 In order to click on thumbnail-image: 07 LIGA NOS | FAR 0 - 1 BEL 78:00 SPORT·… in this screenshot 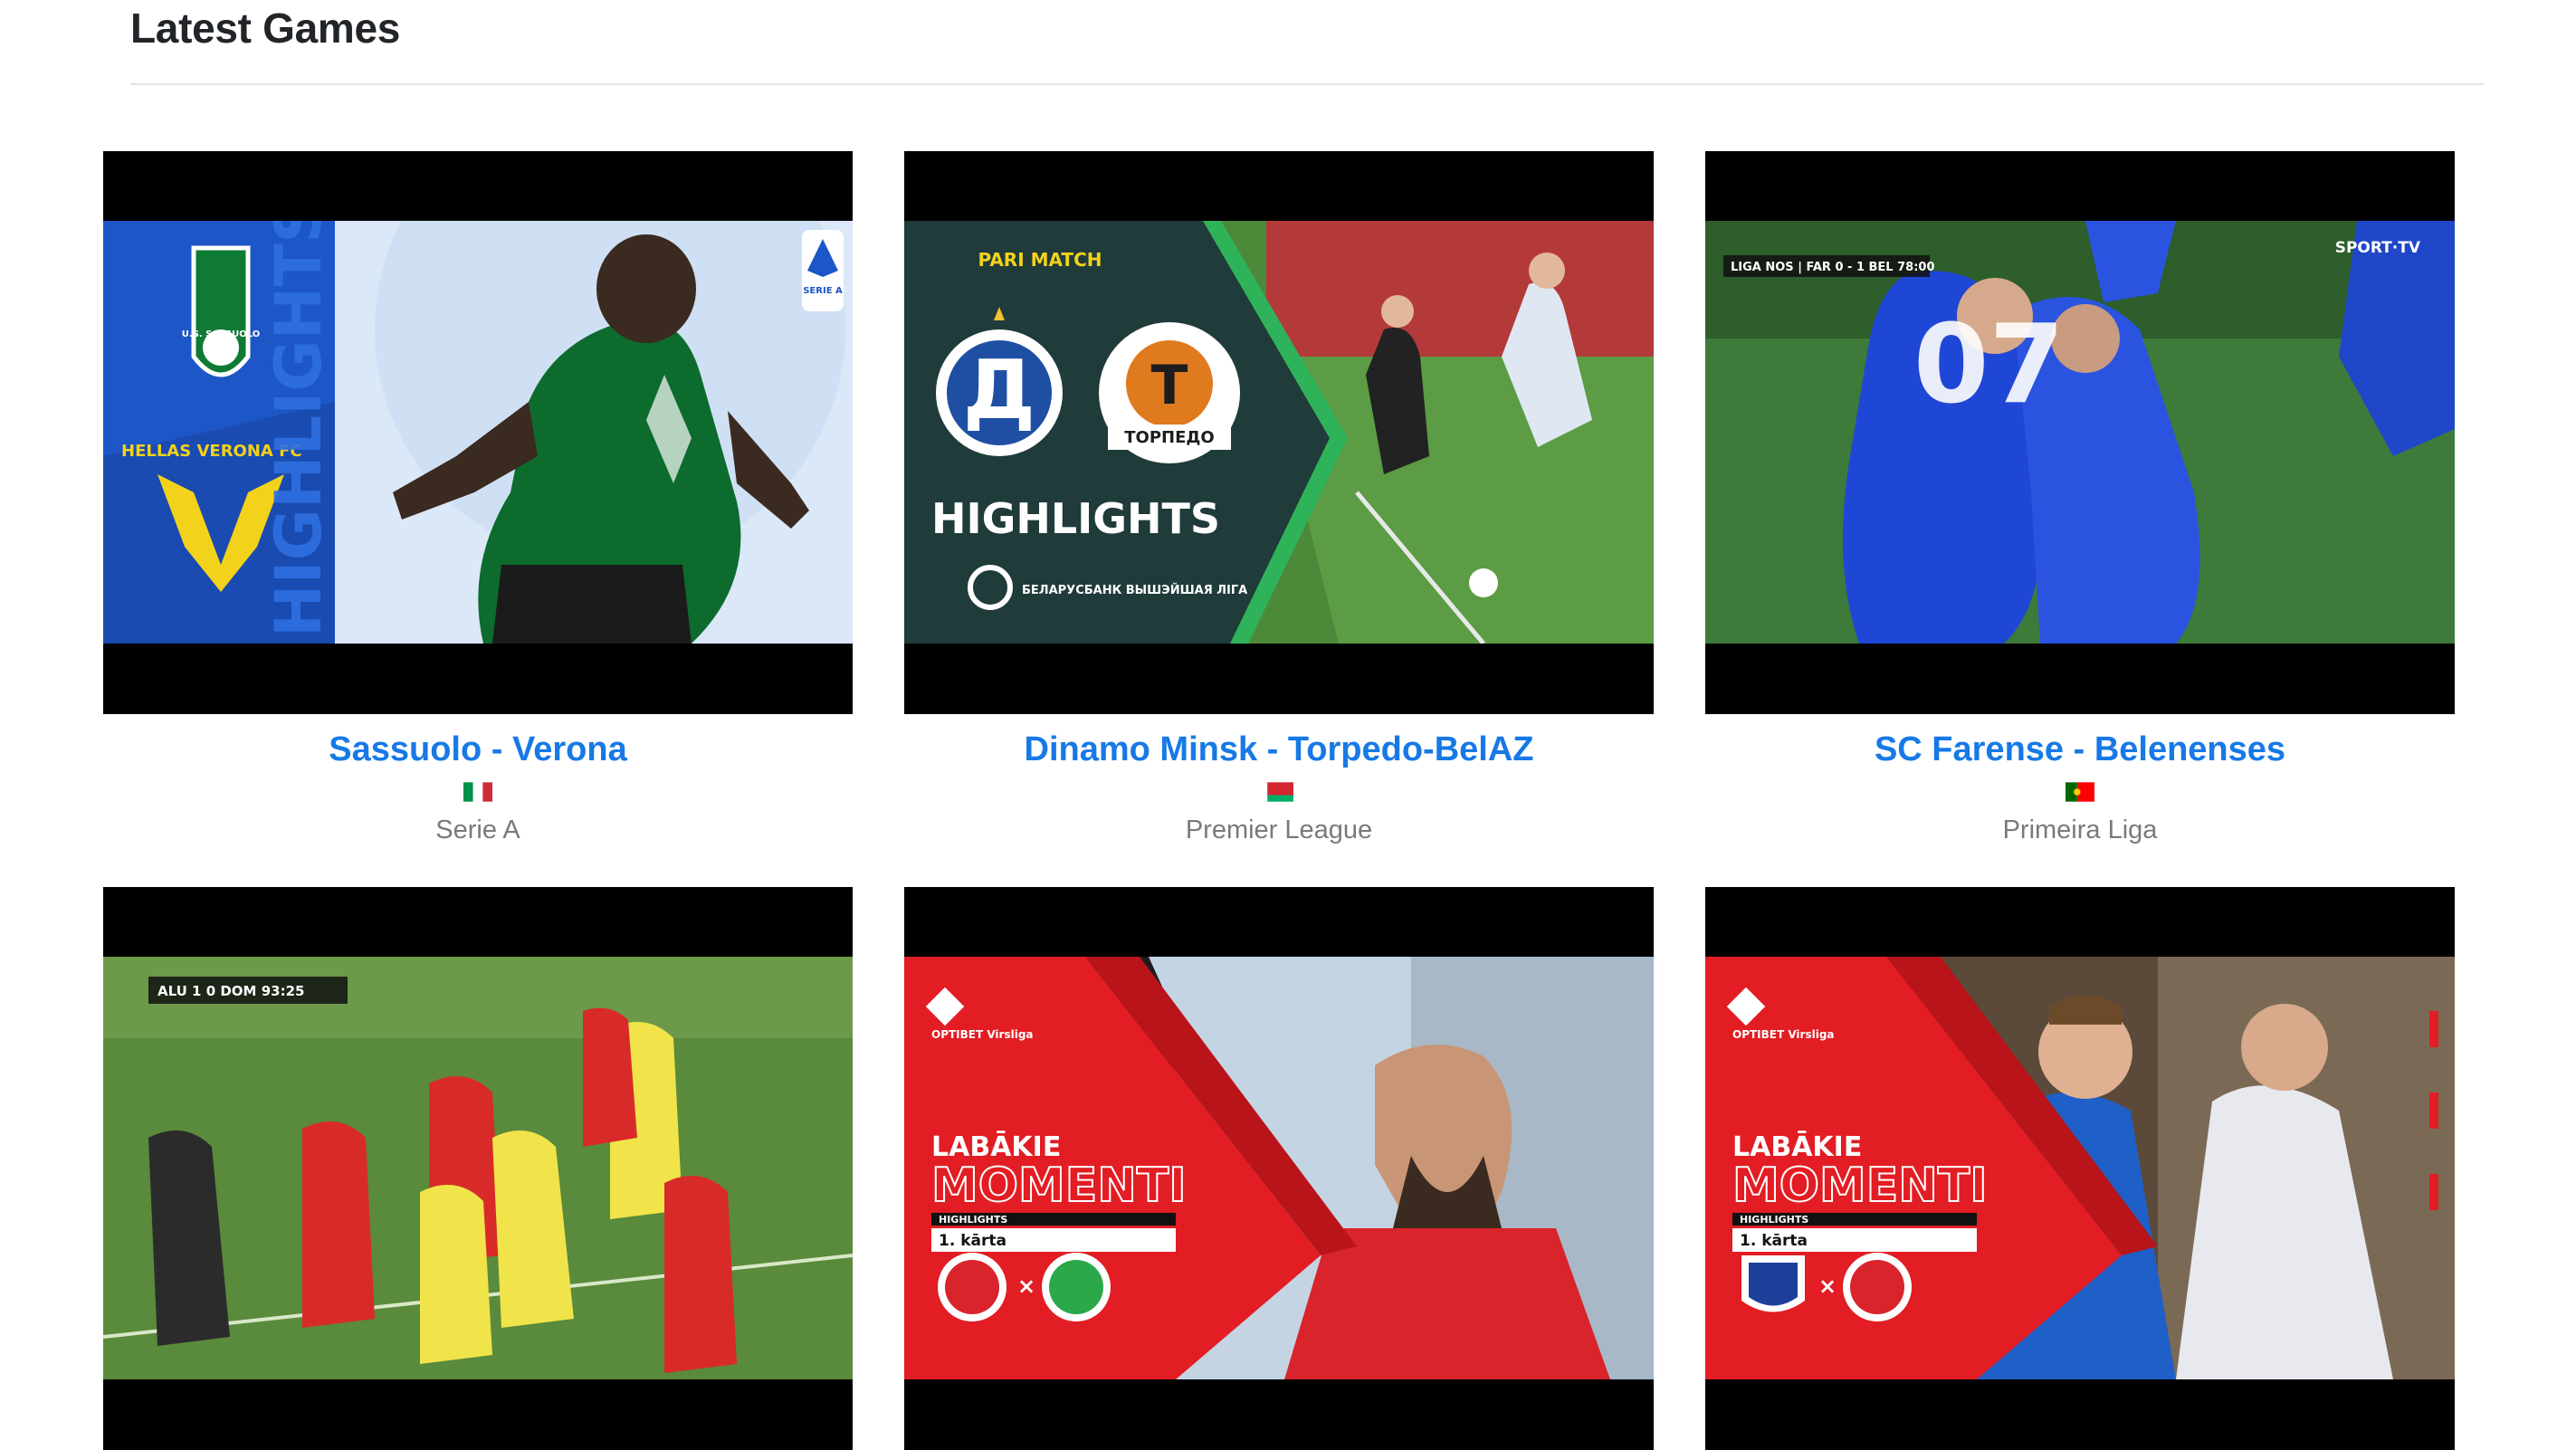, I will do `click(2080, 432)`.